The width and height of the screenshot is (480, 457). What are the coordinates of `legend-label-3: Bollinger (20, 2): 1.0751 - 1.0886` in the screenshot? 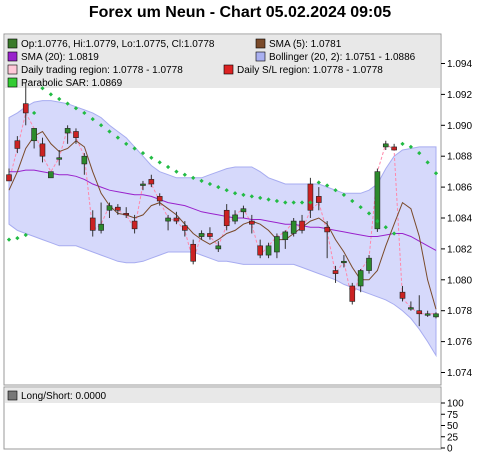 It's located at (342, 57).